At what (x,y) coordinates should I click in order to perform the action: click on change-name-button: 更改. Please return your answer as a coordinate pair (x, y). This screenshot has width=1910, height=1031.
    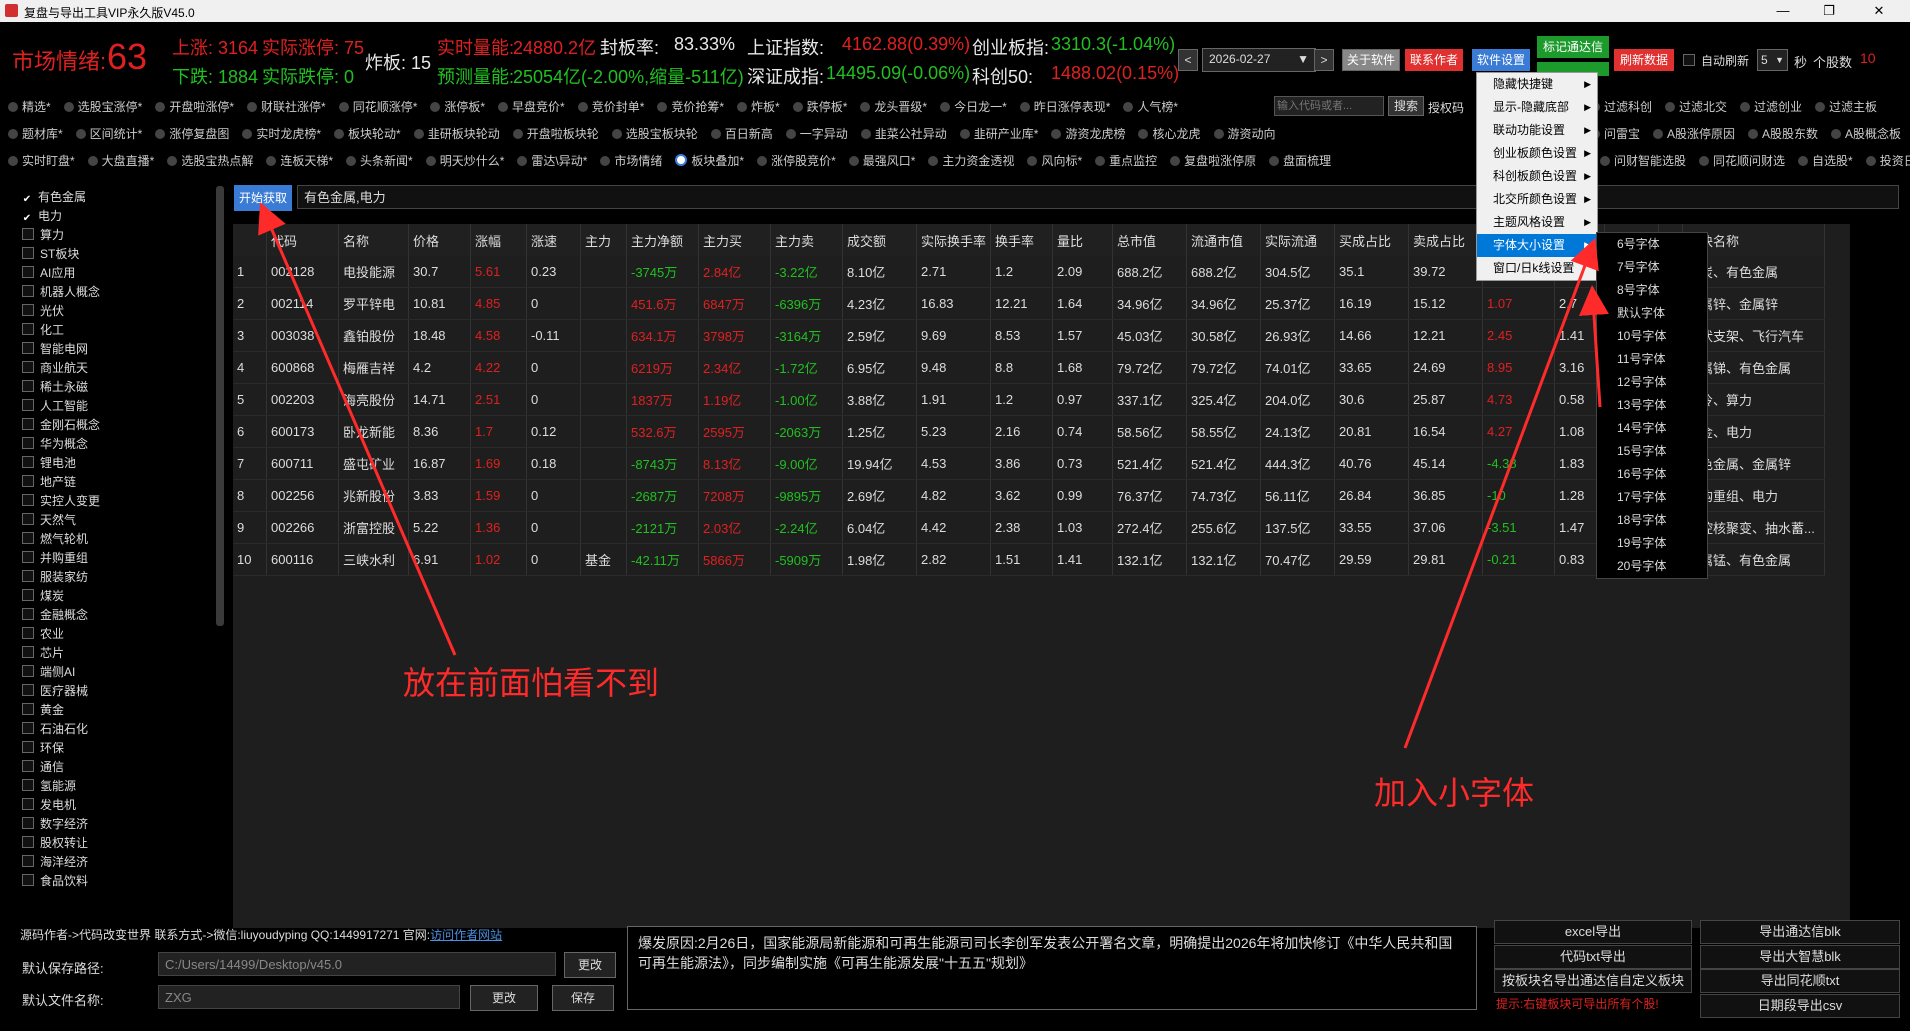
    Looking at the image, I should click on (504, 998).